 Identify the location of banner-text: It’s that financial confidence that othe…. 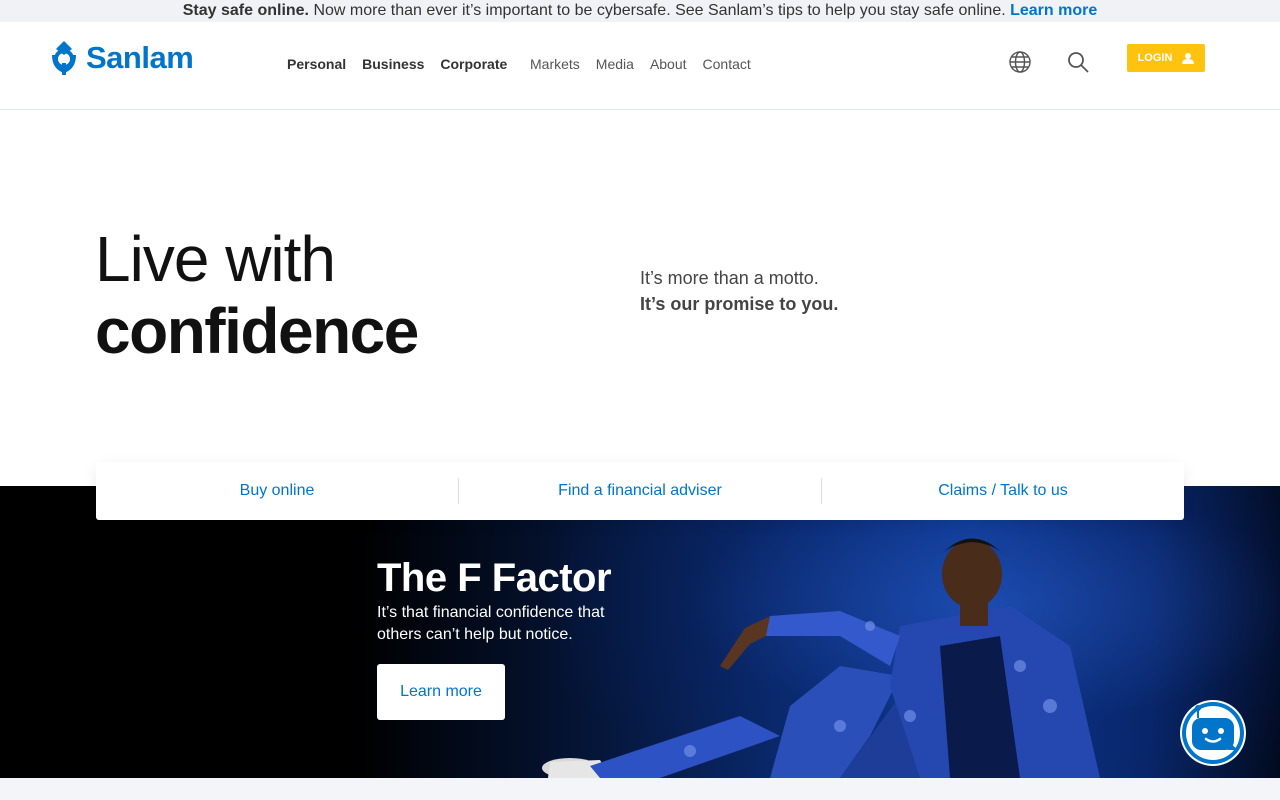
(491, 623).